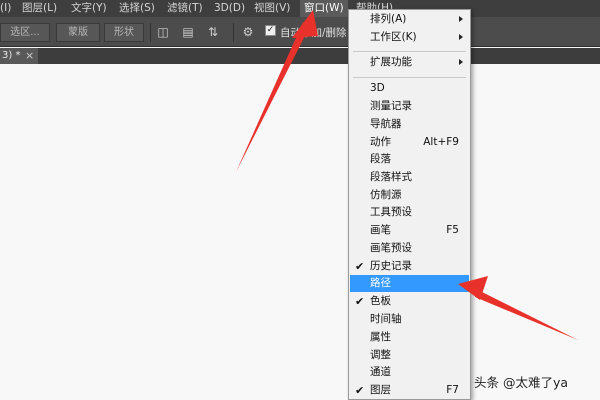  Describe the element at coordinates (409, 106) in the screenshot. I see `menu-item-measurement-log: 测量记录` at that location.